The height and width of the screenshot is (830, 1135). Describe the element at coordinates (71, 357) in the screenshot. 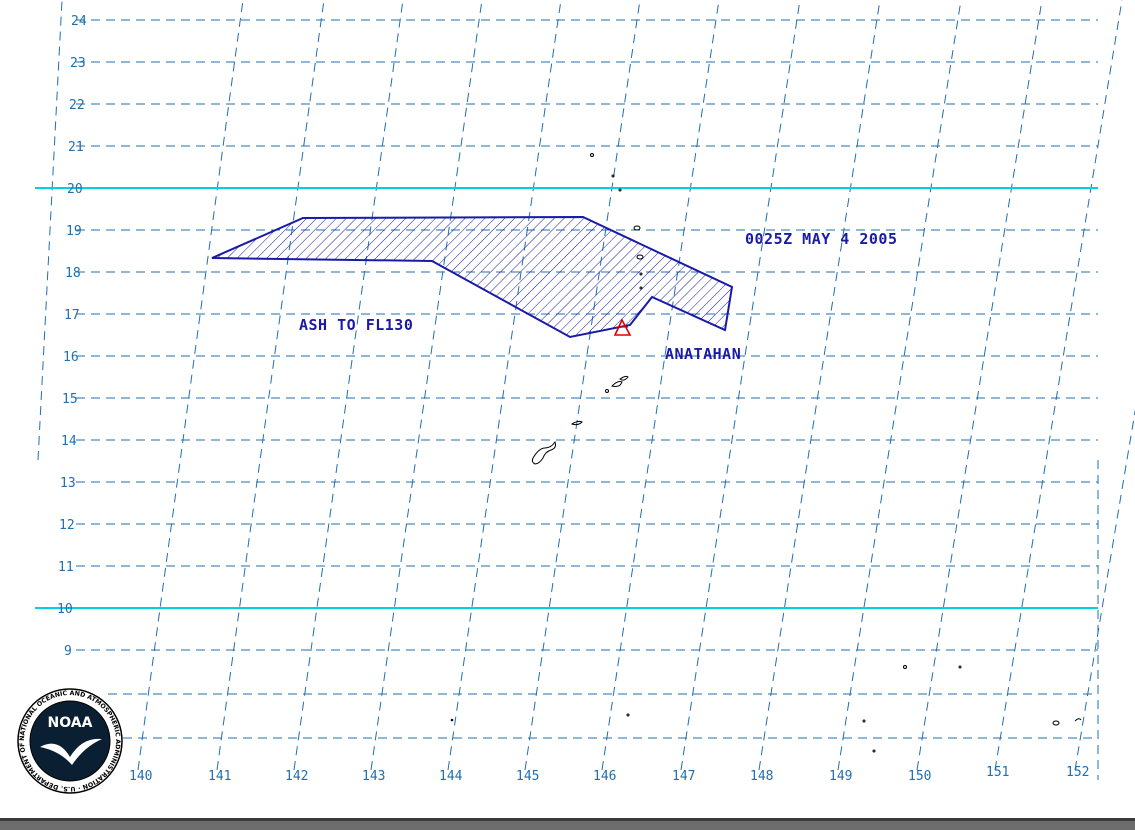

I see `latitude-label: 16` at that location.